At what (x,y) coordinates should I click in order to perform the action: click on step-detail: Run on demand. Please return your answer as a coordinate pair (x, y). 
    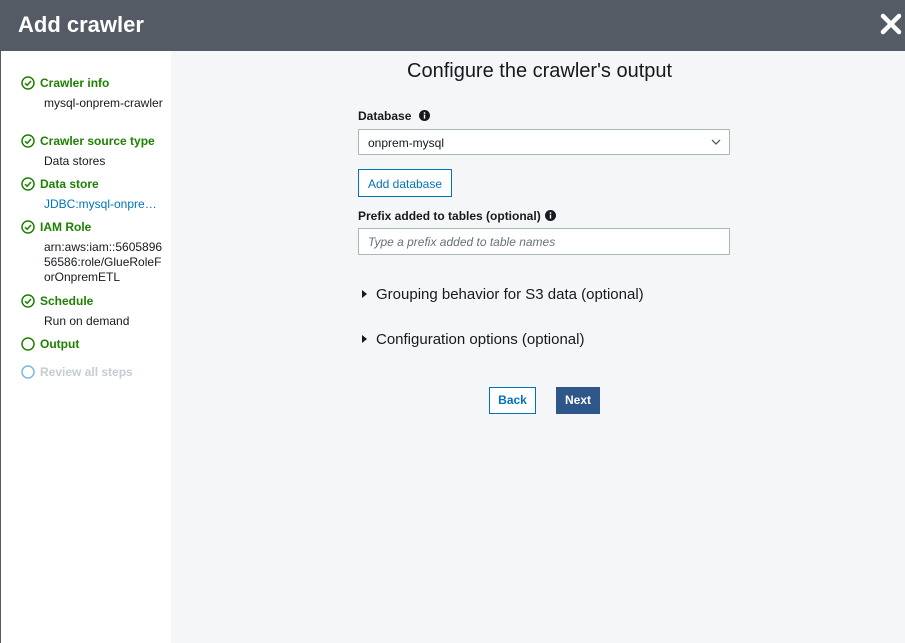
    Looking at the image, I should click on (87, 321).